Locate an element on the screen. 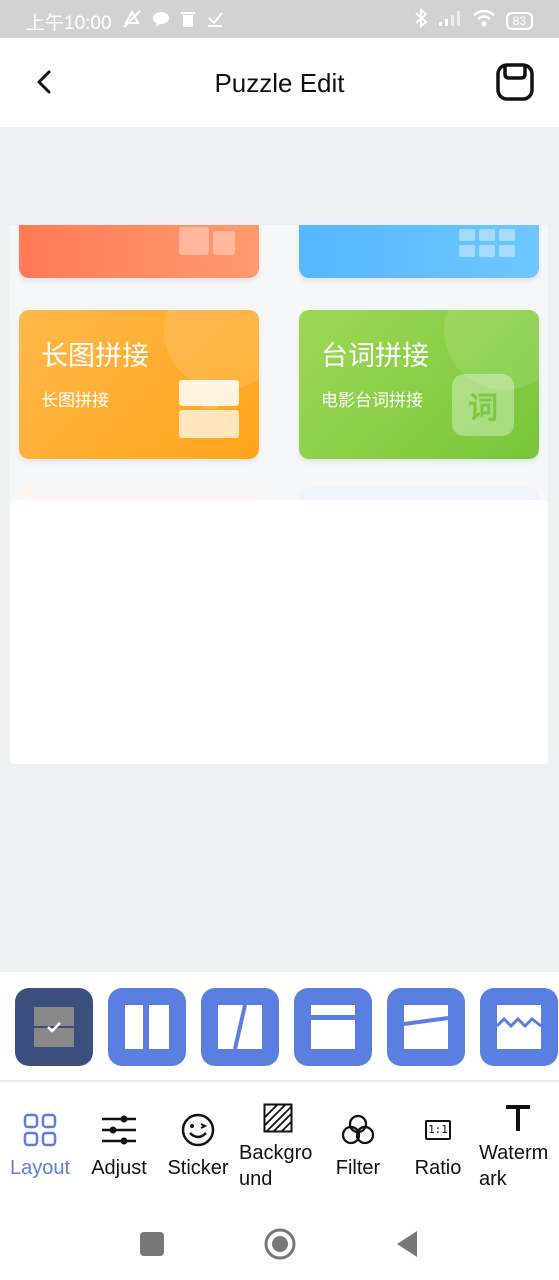  tool-ratio: 1:1 Ratio is located at coordinates (438, 1141).